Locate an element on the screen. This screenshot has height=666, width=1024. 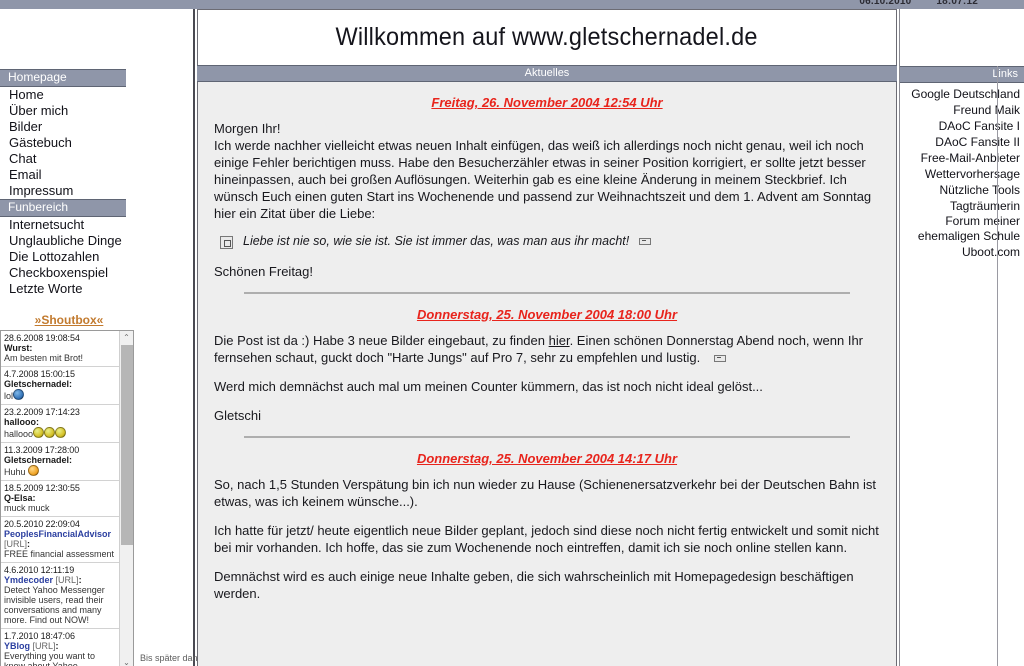
link-item-daoc-fansite-ii: DAoC Fansite II is located at coordinates (960, 142).